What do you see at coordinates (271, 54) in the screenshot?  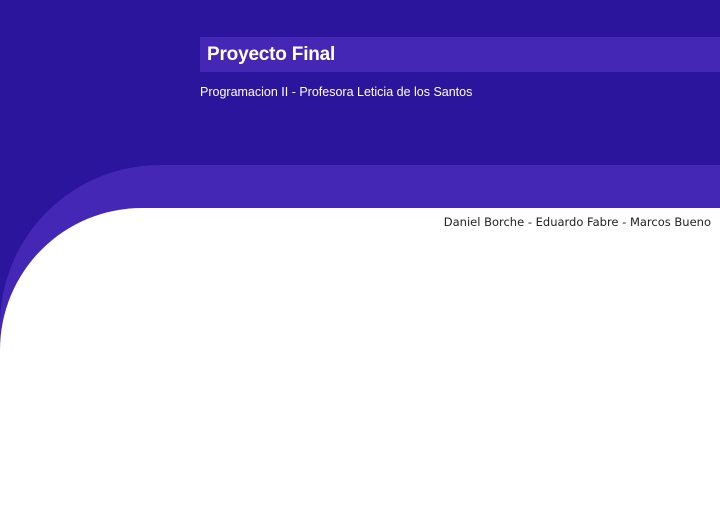 I see `slide-title: Proyecto Final` at bounding box center [271, 54].